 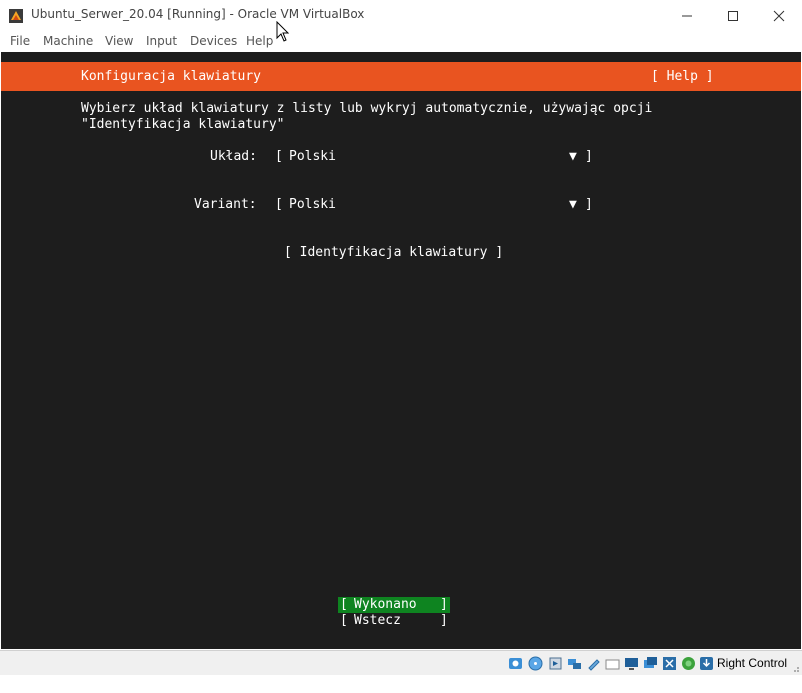 I want to click on variant-select: Polski, so click(x=312, y=205).